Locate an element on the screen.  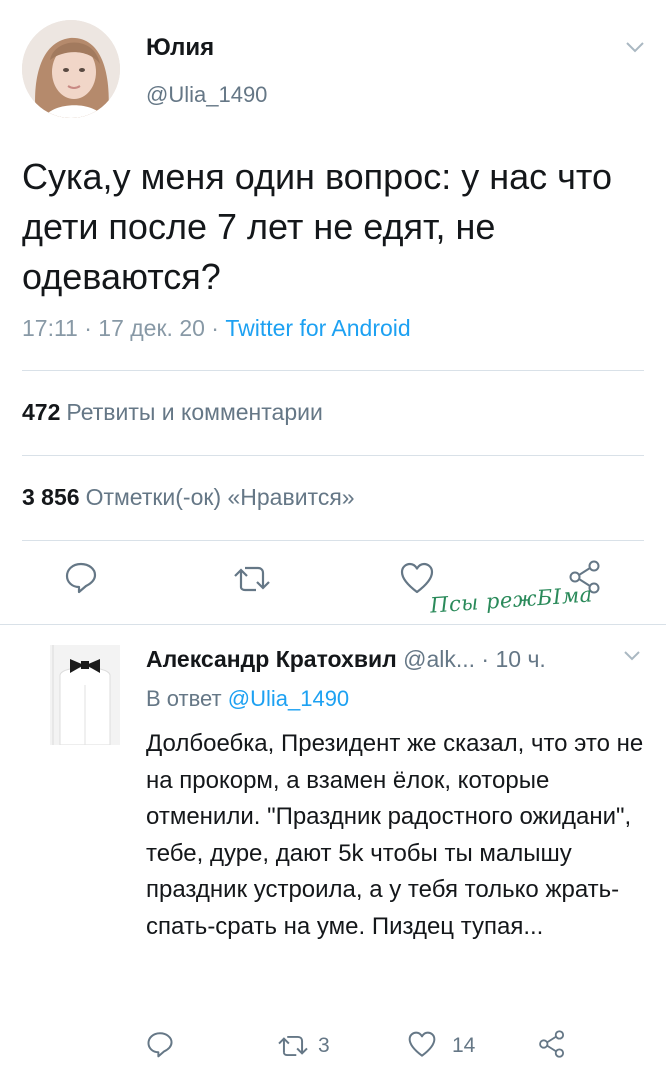
in-reply-label: В ответ is located at coordinates (187, 698).